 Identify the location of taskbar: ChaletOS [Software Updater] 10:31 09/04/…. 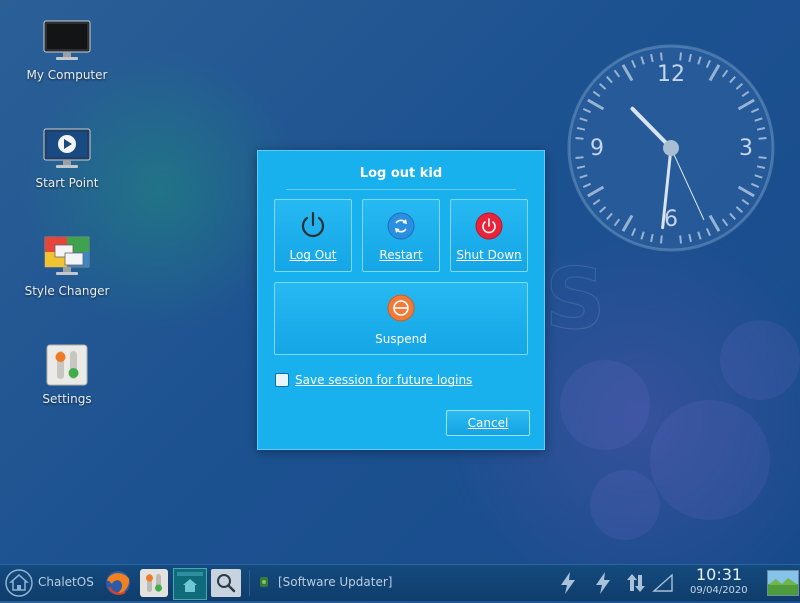
(400, 582).